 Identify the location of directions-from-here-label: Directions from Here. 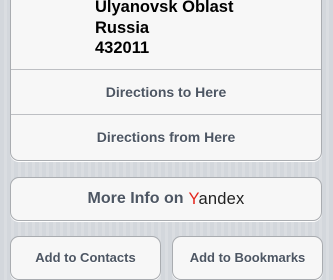
(166, 137).